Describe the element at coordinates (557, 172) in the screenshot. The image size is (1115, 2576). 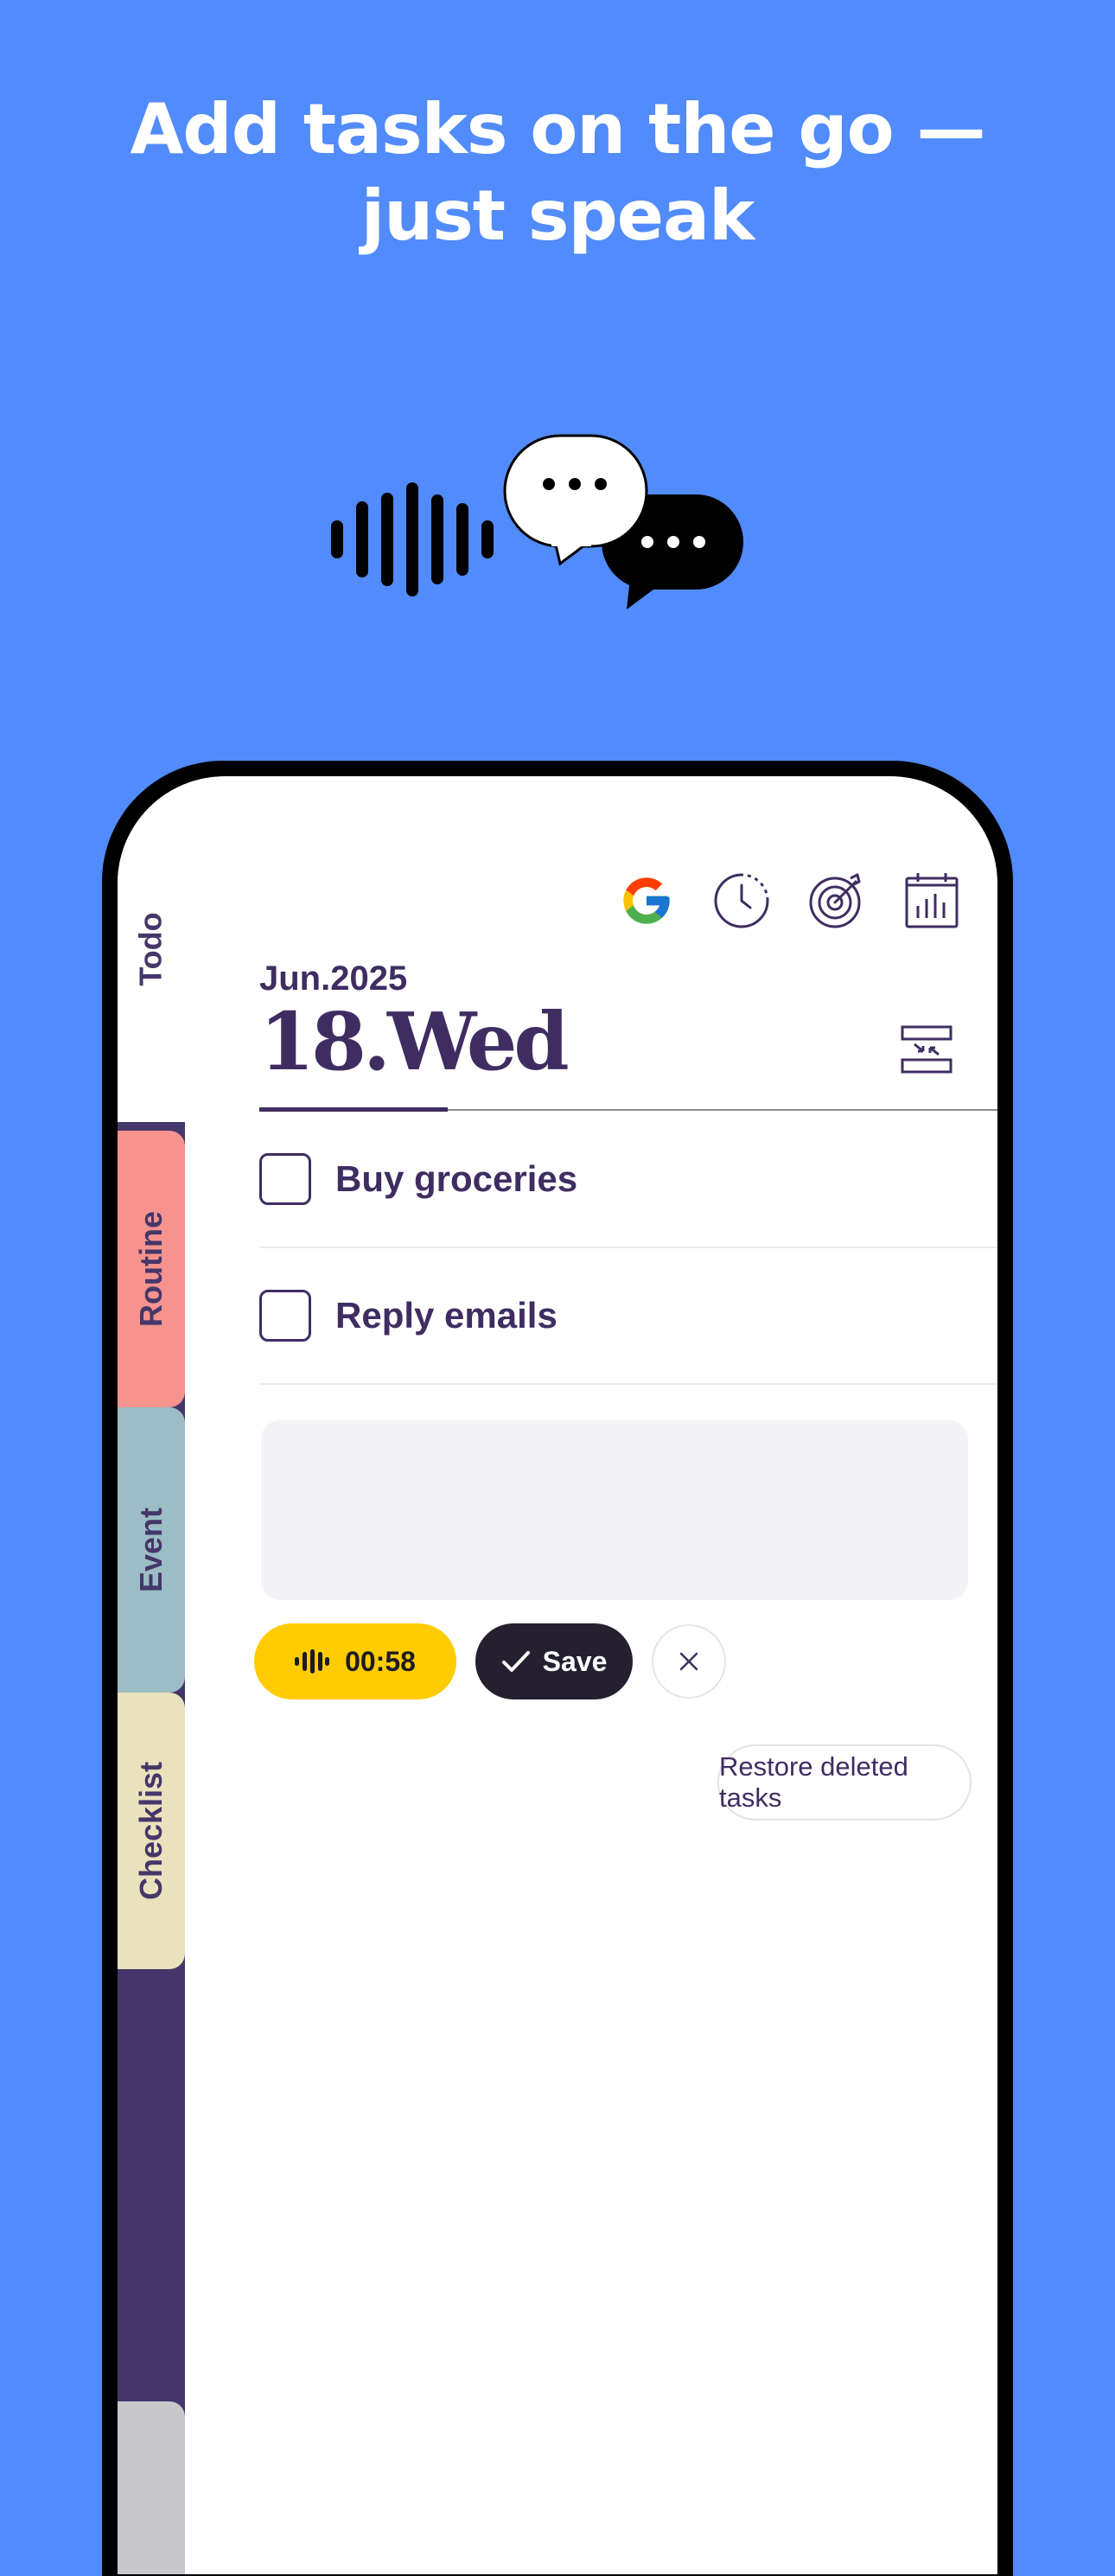
I see `promo-headline: Add tasks on the go — just speak` at that location.